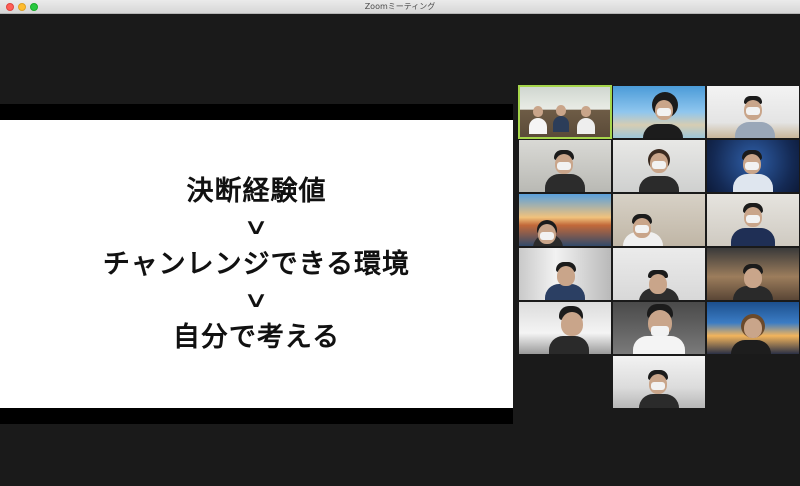 The width and height of the screenshot is (800, 486). I want to click on slide-line-1: 決断経験値, so click(256, 191).